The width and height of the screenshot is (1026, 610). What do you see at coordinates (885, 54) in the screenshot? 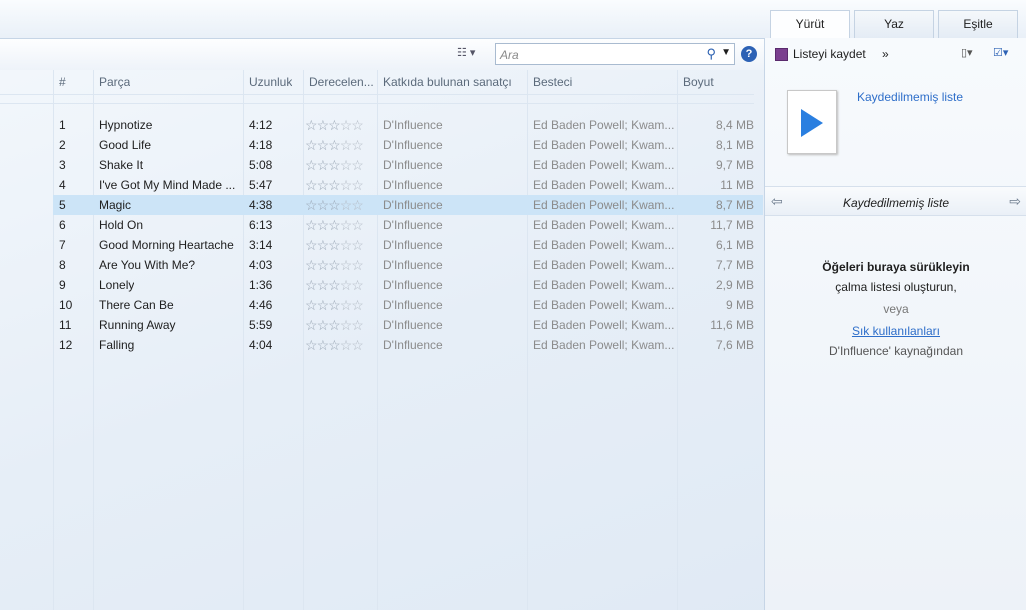
I see `more-button: »` at bounding box center [885, 54].